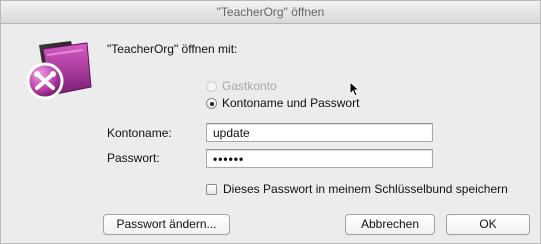 Image resolution: width=541 pixels, height=244 pixels. I want to click on ok-button: OK, so click(488, 224).